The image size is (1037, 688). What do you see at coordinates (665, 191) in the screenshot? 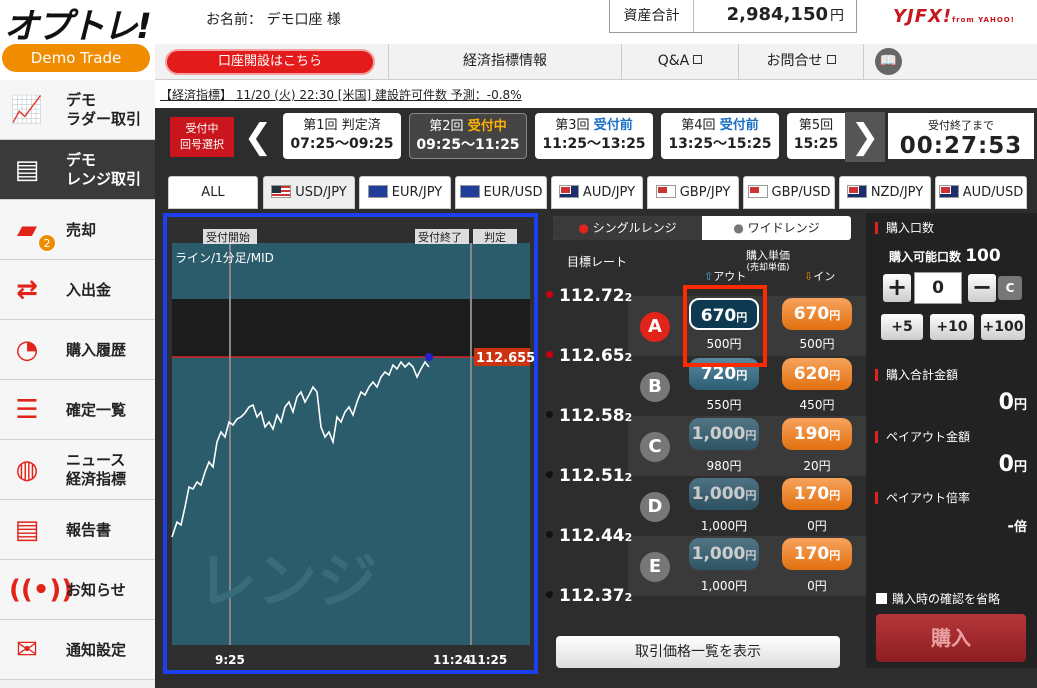
I see `gb-flag-icon` at bounding box center [665, 191].